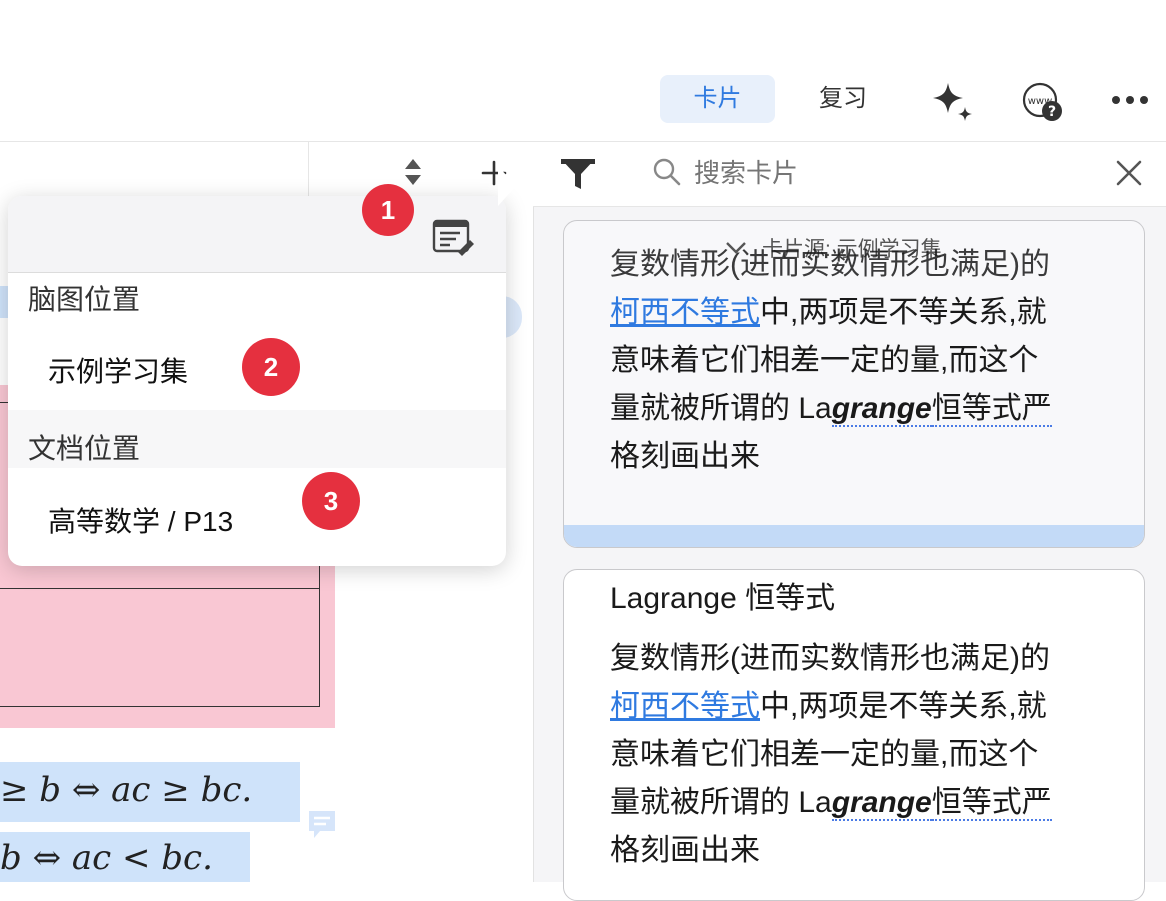 The height and width of the screenshot is (901, 1166). I want to click on sort-icon, so click(413, 172).